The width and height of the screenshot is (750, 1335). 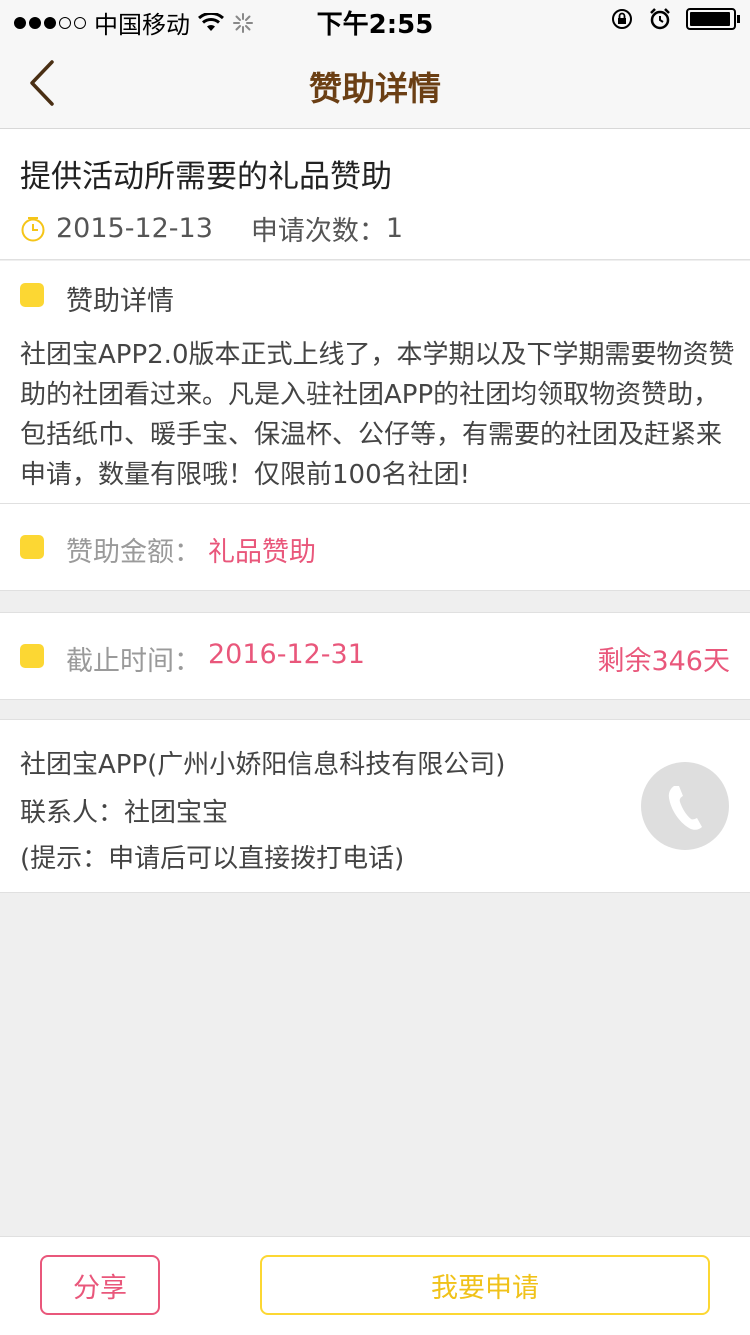 What do you see at coordinates (263, 765) in the screenshot?
I see `contact-company: 社团宝APP(广州小娇阳信息科技有限公司)` at bounding box center [263, 765].